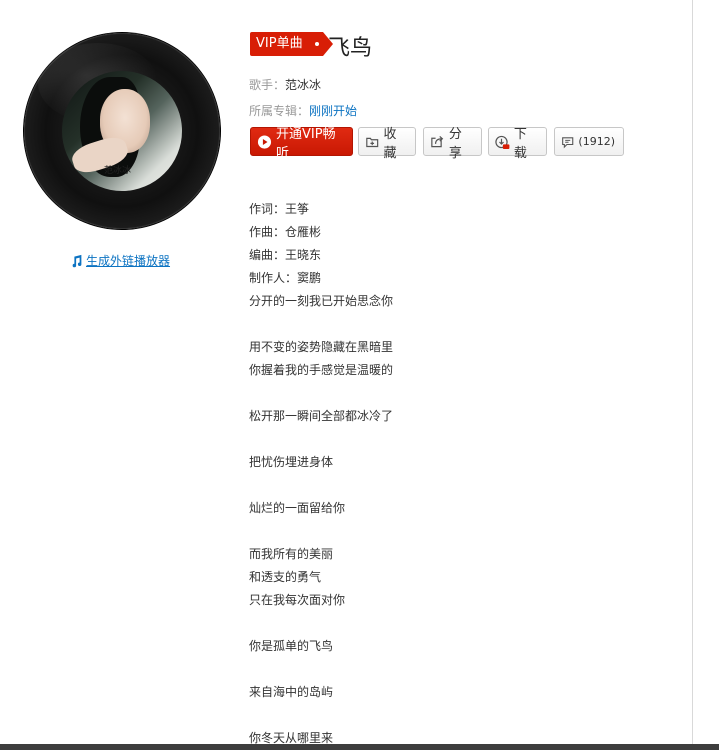 The height and width of the screenshot is (750, 719). I want to click on lyric-line: 和透支的勇气, so click(285, 577).